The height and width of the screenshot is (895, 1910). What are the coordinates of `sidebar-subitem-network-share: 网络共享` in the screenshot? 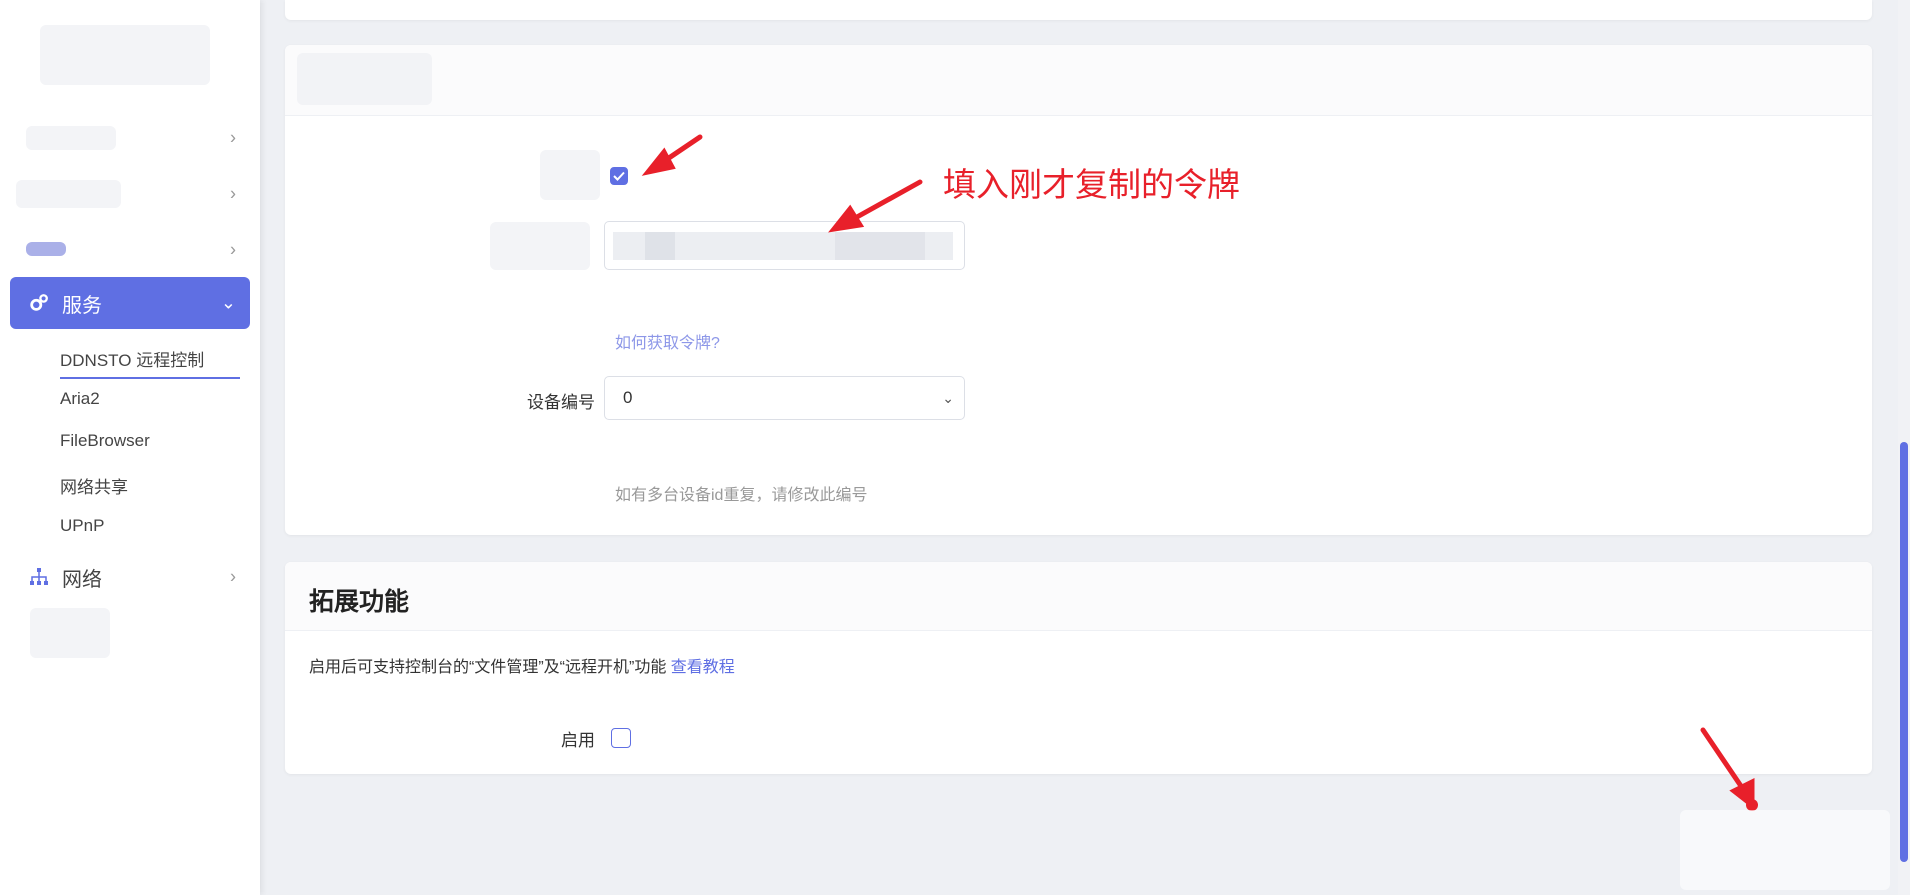 It's located at (94, 485).